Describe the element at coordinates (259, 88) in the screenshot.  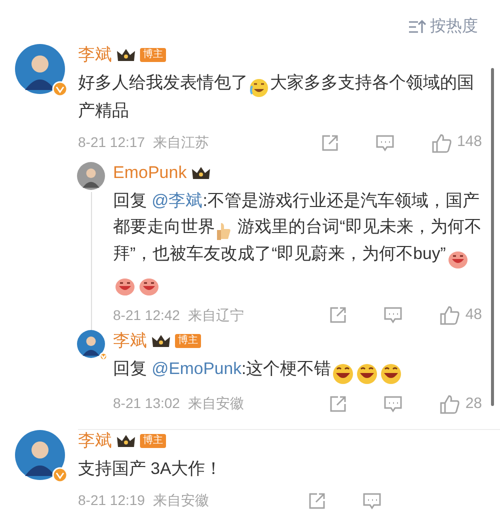
I see `laughing-crying-emoji-icon` at that location.